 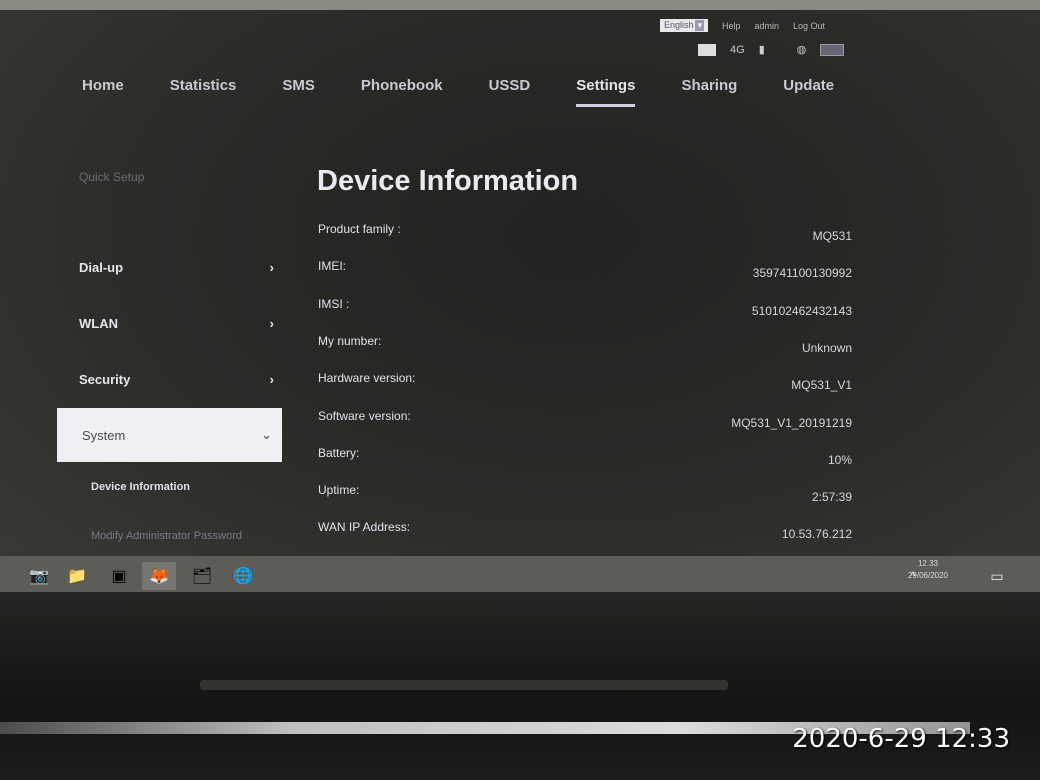 What do you see at coordinates (298, 92) in the screenshot?
I see `tab-sms: SMS` at bounding box center [298, 92].